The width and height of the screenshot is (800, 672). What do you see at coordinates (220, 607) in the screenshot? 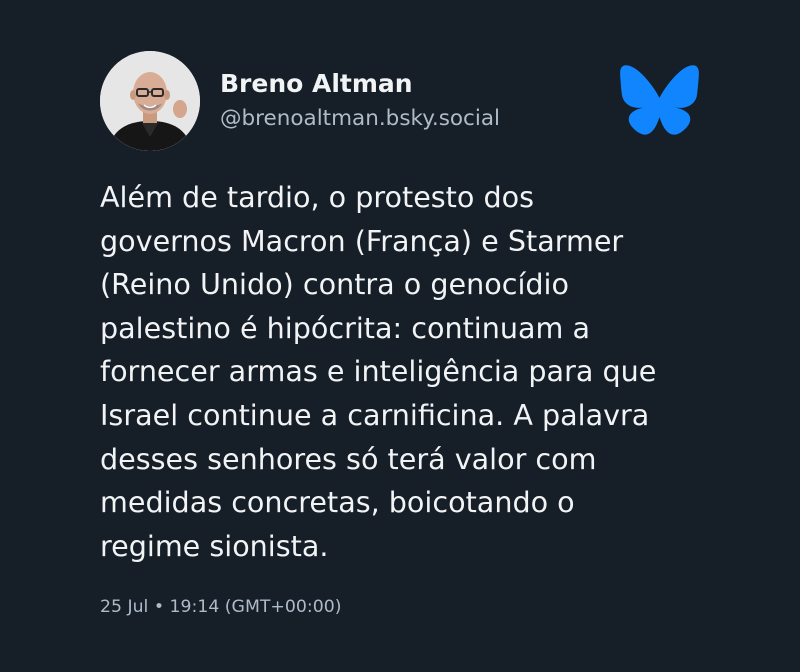
I see `post-timestamp: 25 Jul • 19:14 (GMT+00:00)` at bounding box center [220, 607].